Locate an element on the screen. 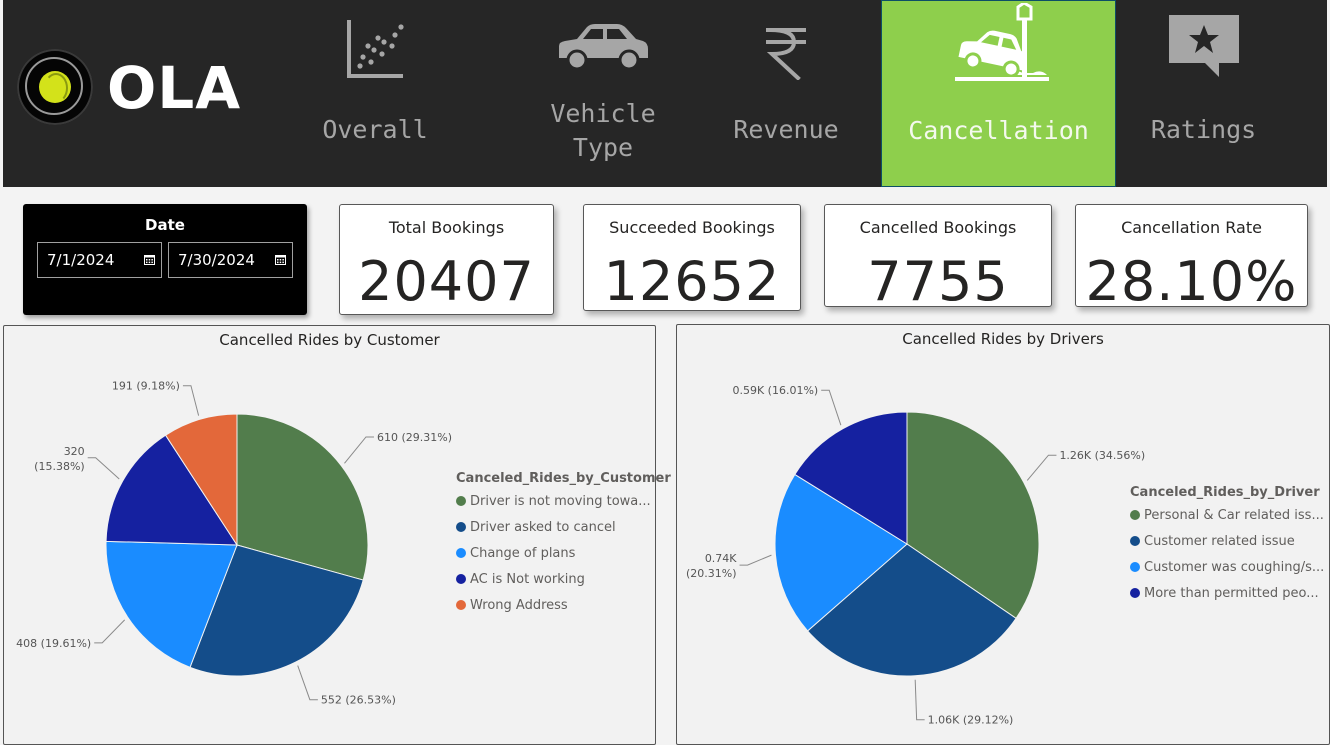  legend-title: Canceled_Rides_by_Driver is located at coordinates (1225, 492).